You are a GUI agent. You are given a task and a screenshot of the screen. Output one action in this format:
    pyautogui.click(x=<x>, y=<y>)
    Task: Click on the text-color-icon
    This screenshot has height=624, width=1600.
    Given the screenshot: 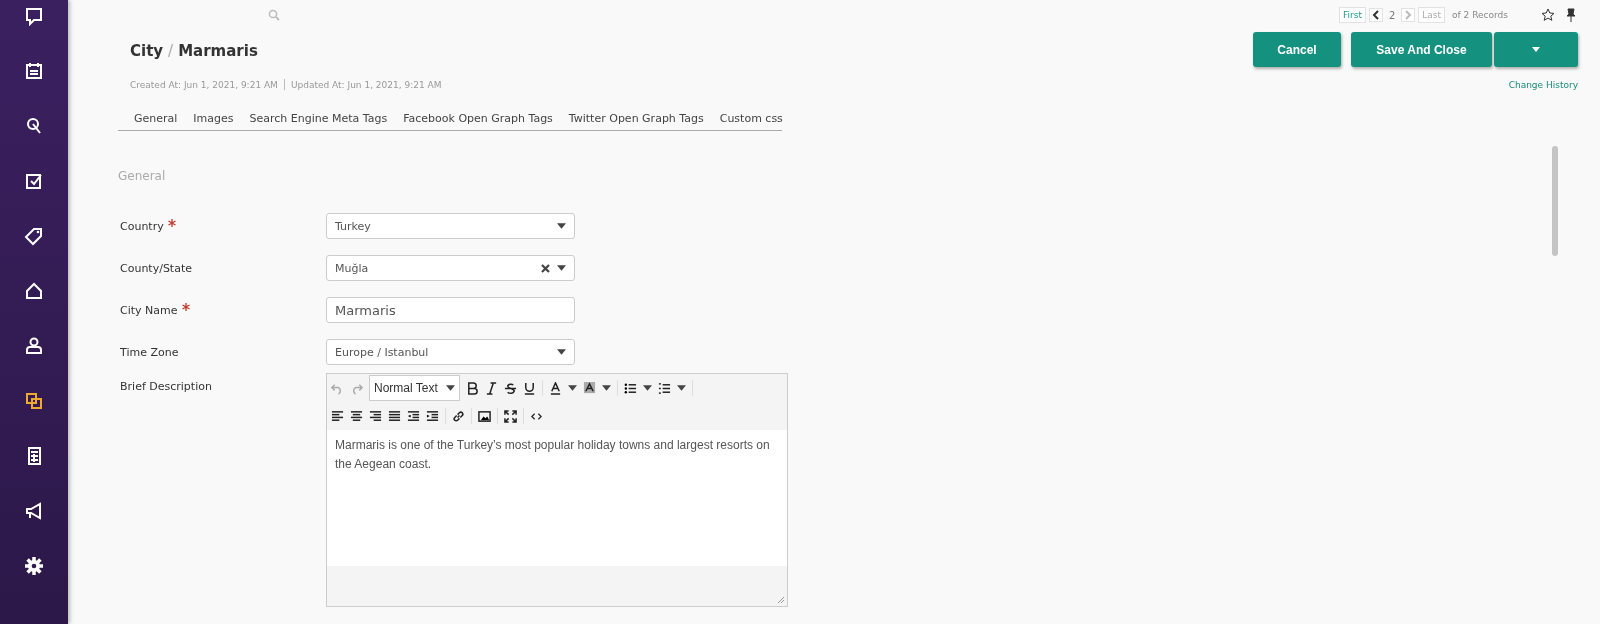 What is the action you would take?
    pyautogui.click(x=555, y=388)
    